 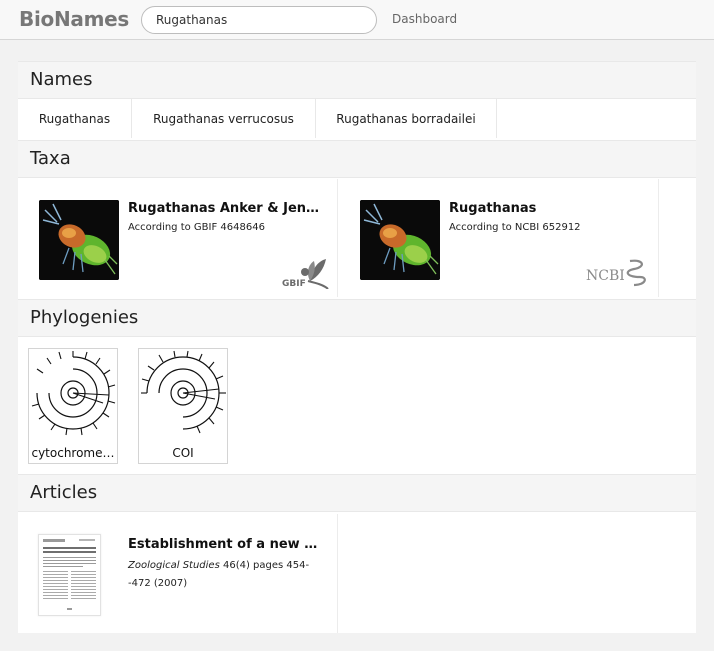 I want to click on taxon-title: Rugathanas, so click(x=549, y=208).